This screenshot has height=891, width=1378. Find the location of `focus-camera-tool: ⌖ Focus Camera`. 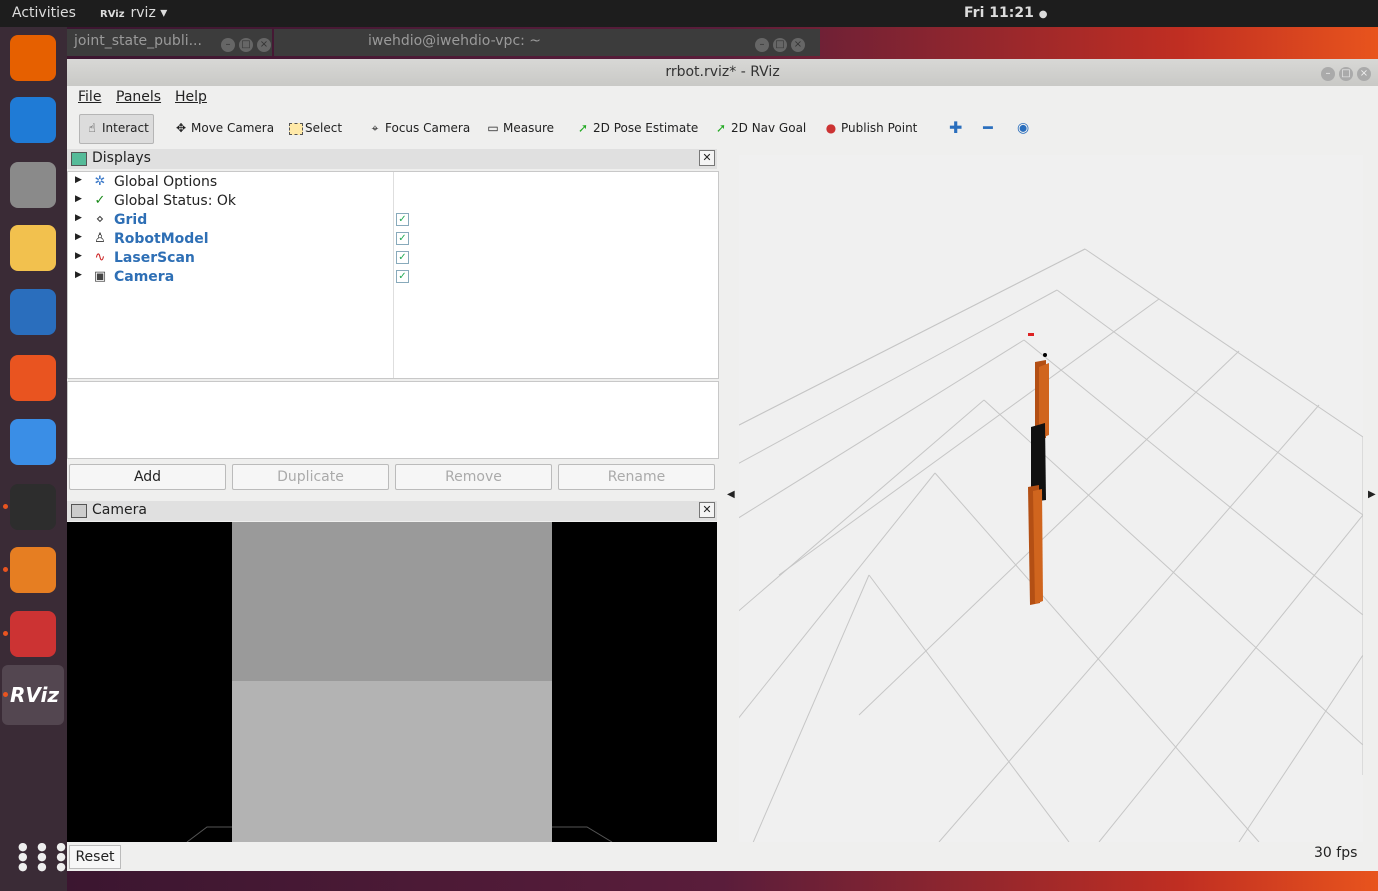

focus-camera-tool: ⌖ Focus Camera is located at coordinates (418, 128).